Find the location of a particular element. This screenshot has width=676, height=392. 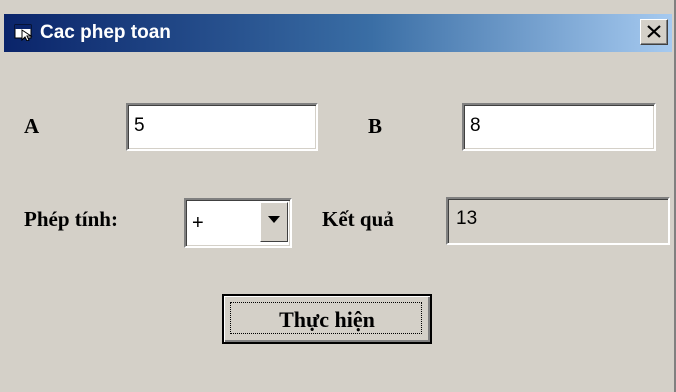

input-b-field is located at coordinates (559, 127).